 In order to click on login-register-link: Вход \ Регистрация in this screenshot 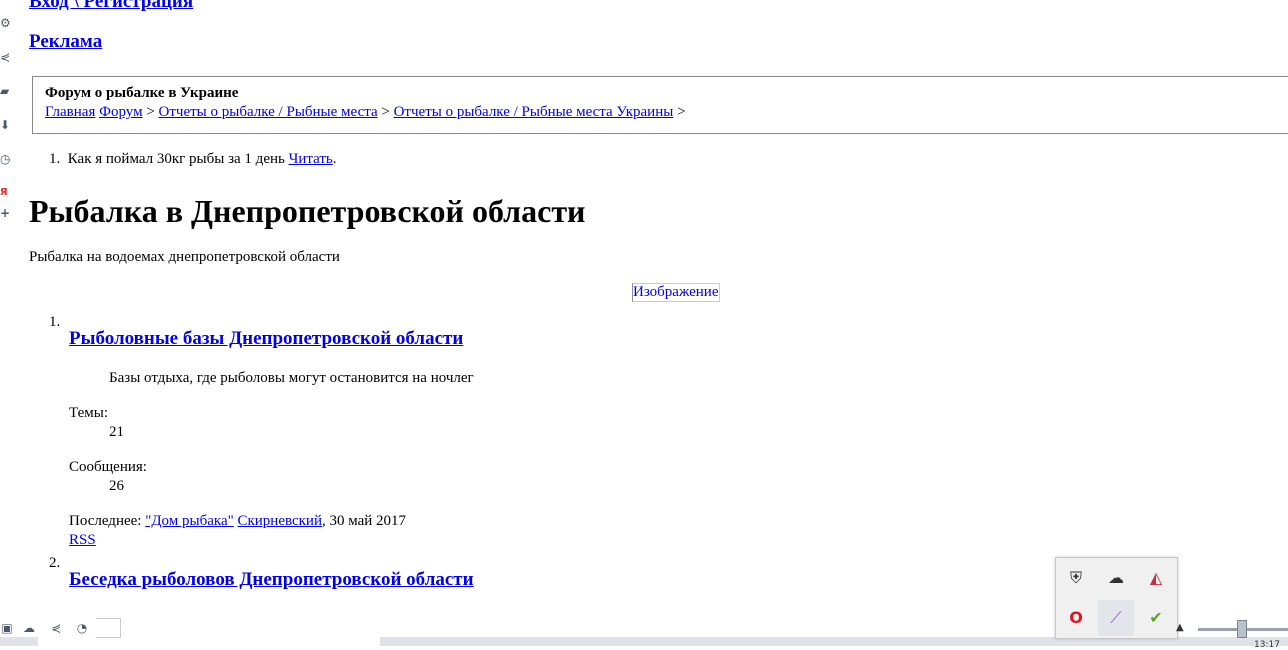, I will do `click(111, 6)`.